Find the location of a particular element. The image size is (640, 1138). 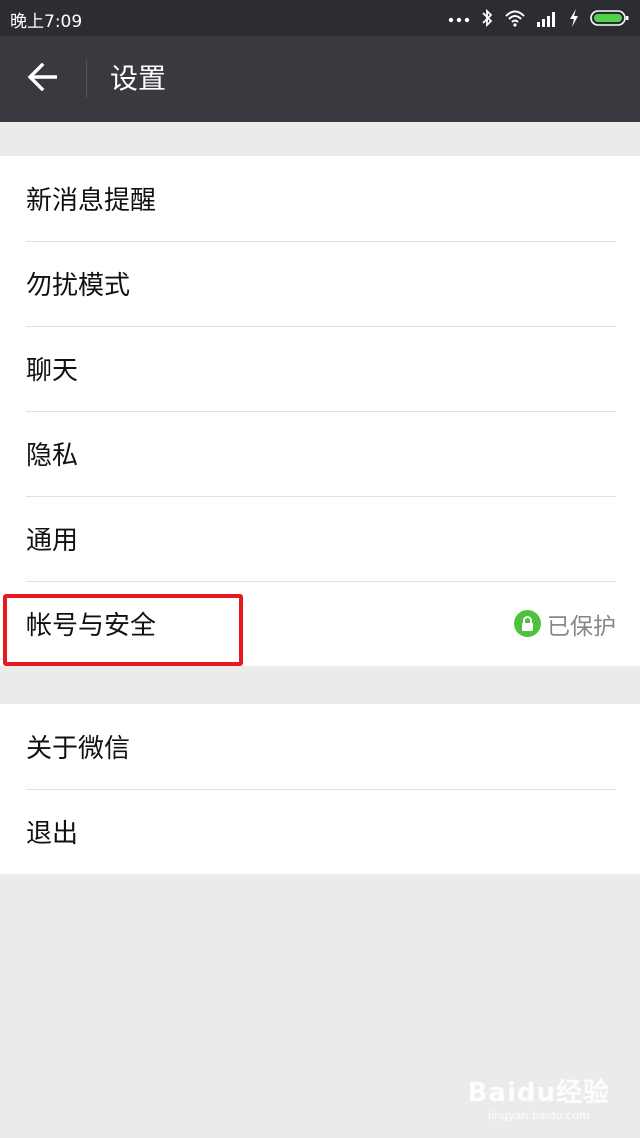

settings-group-secondary: 关于微信 退出 is located at coordinates (320, 789).